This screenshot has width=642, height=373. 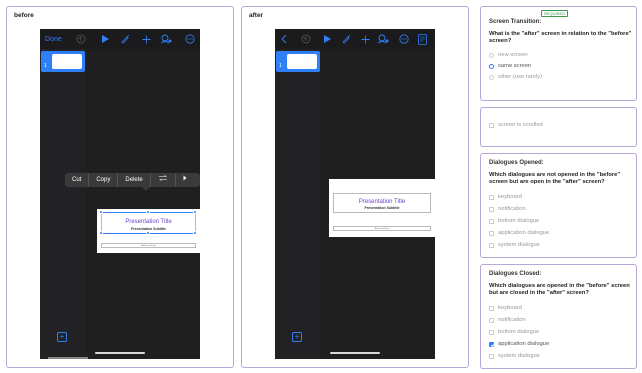 I want to click on scroll-section: screen is scrolled, so click(x=558, y=127).